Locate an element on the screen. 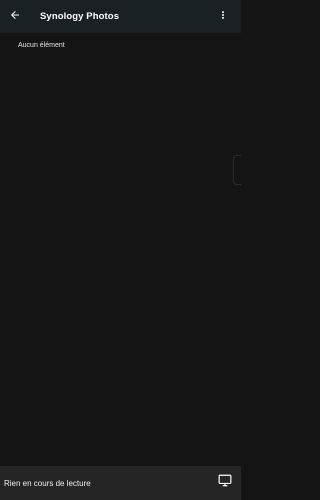 This screenshot has width=320, height=500. now-playing-status: Rien en cours de lecture is located at coordinates (47, 483).